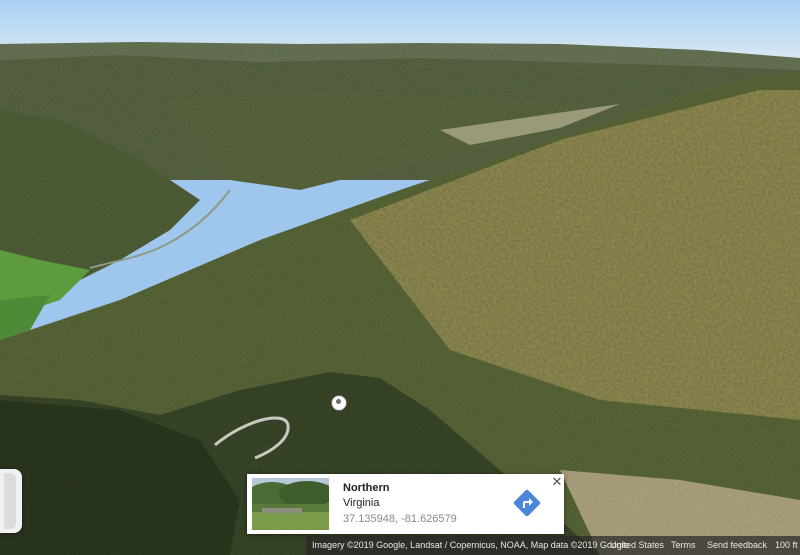  I want to click on place-coordinates: 37.135948, -81.626579, so click(400, 519).